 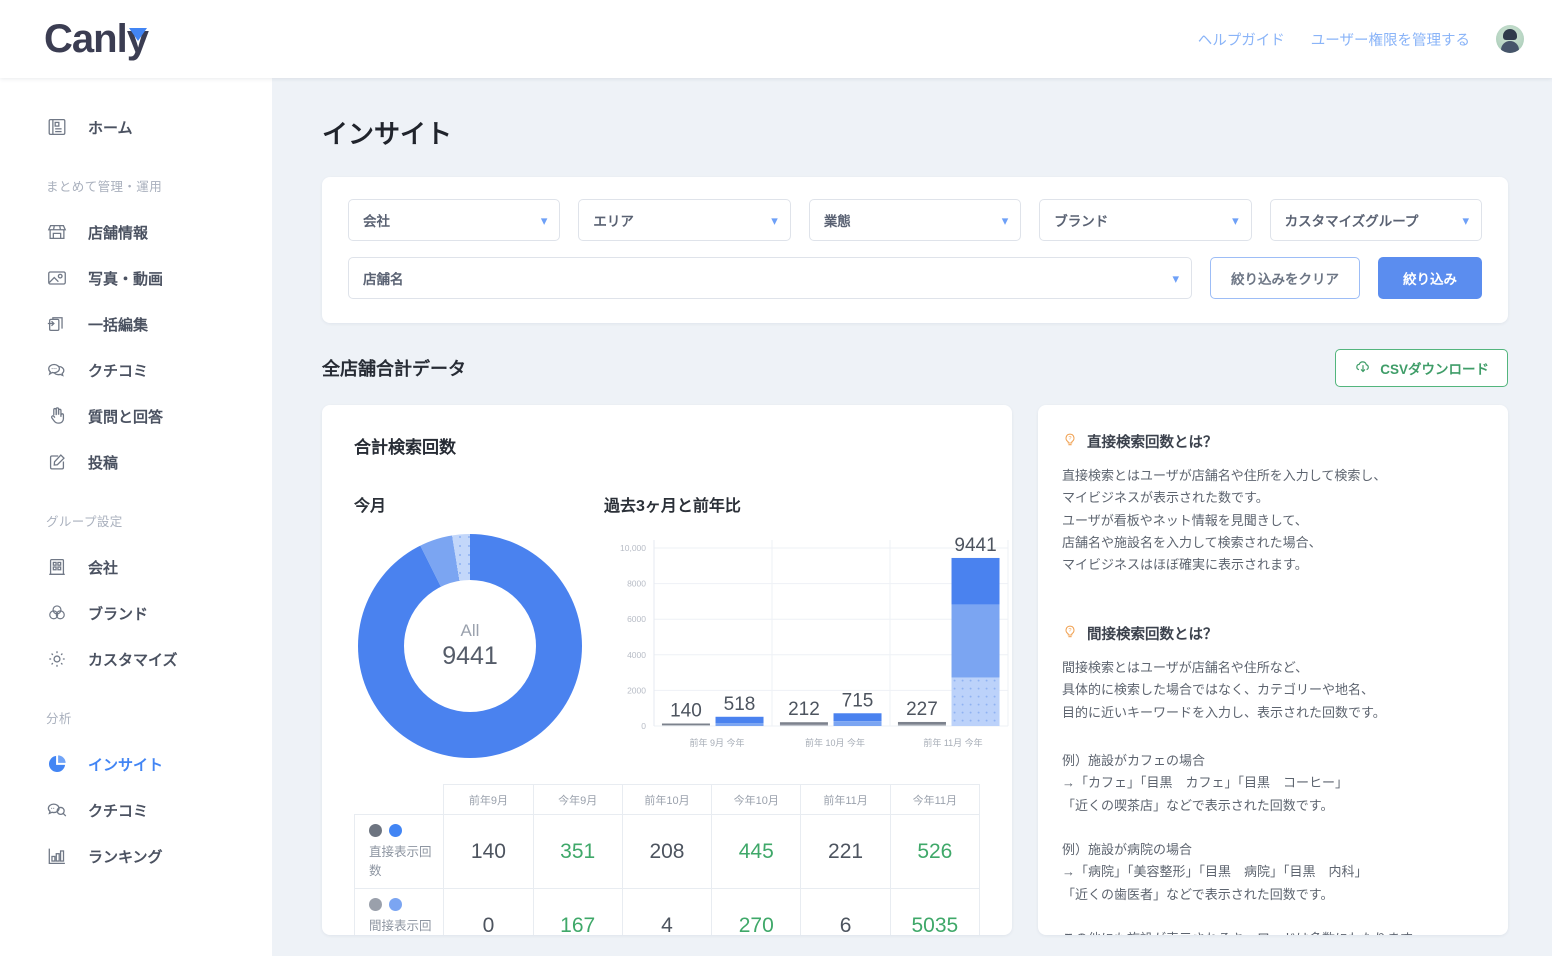 I want to click on top-bar-actions: ヘルプガイド ユーザー権限を管理する, so click(x=1361, y=39).